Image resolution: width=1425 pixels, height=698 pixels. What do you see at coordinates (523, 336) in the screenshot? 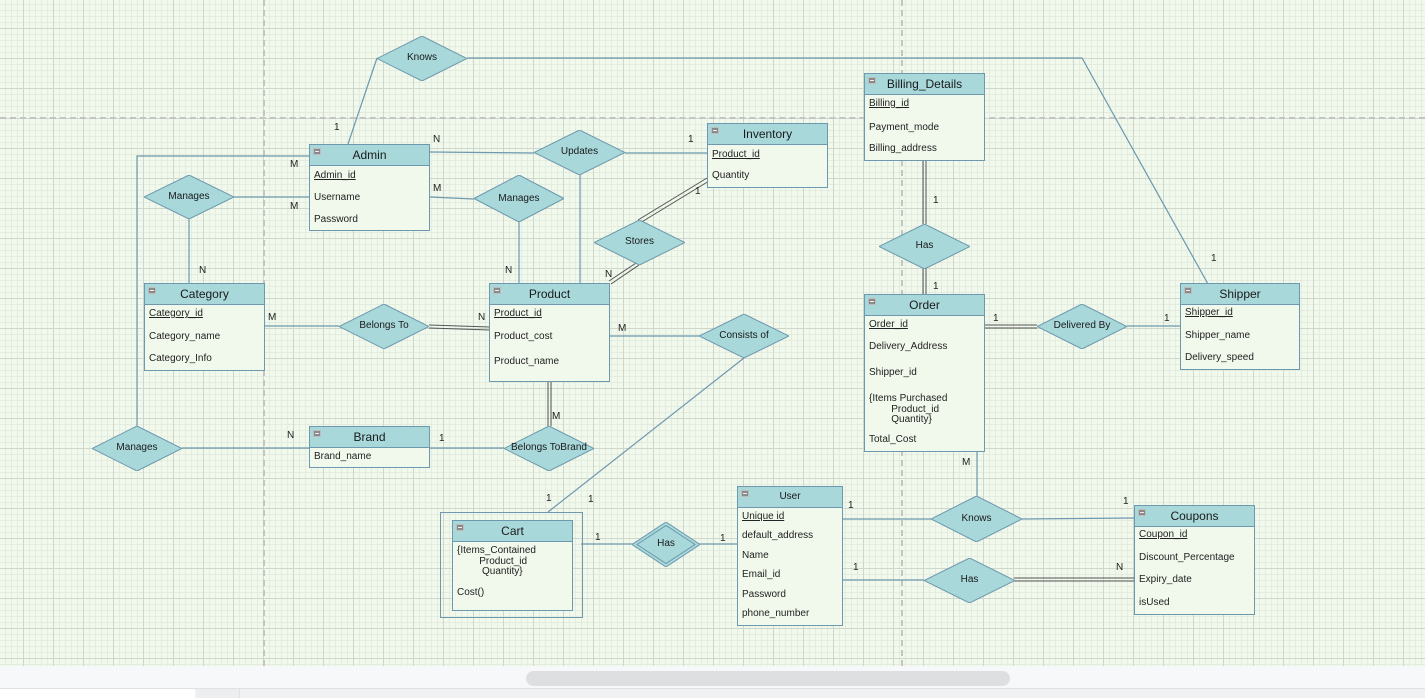
I see `attribute: Product_cost` at bounding box center [523, 336].